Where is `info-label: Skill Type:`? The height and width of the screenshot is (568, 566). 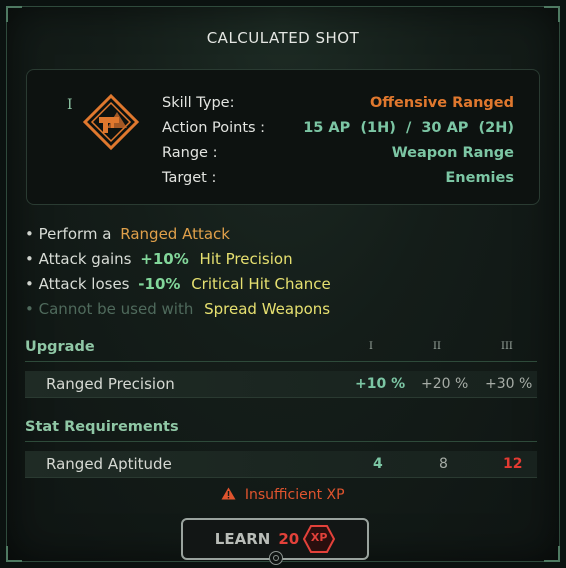 info-label: Skill Type: is located at coordinates (198, 103).